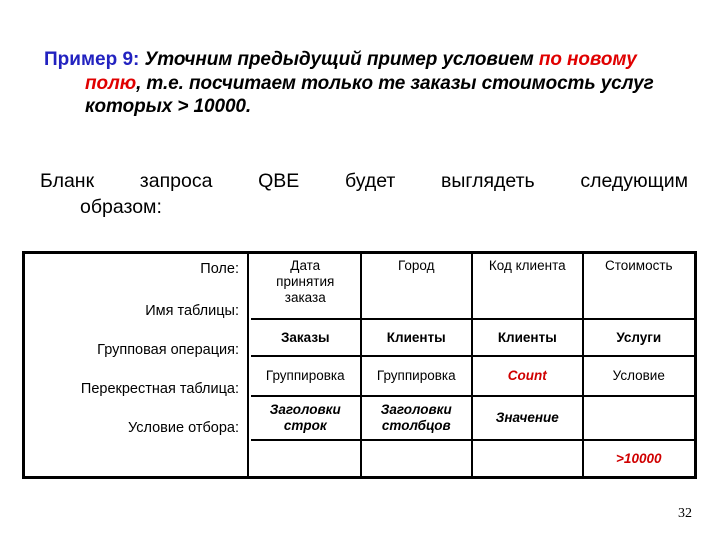 The image size is (720, 540). Describe the element at coordinates (418, 337) in the screenshot. I see `qbe-cell-tablename-2: Клиенты` at that location.